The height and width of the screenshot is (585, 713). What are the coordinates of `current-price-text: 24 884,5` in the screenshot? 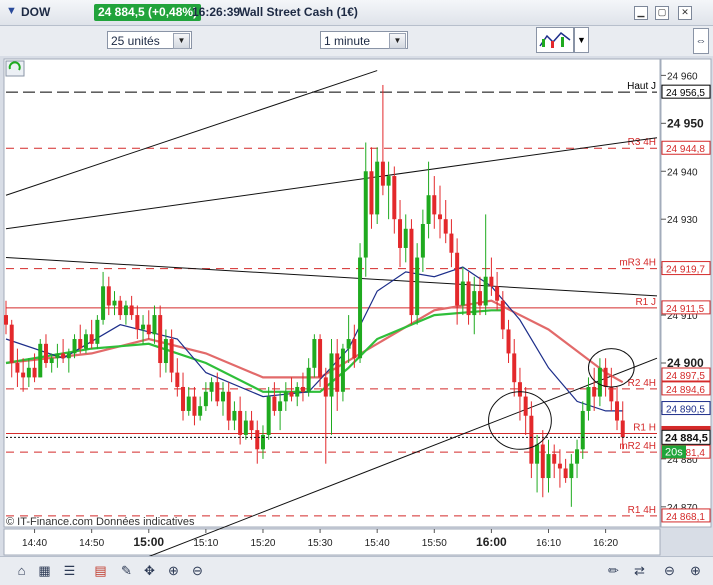 It's located at (686, 438).